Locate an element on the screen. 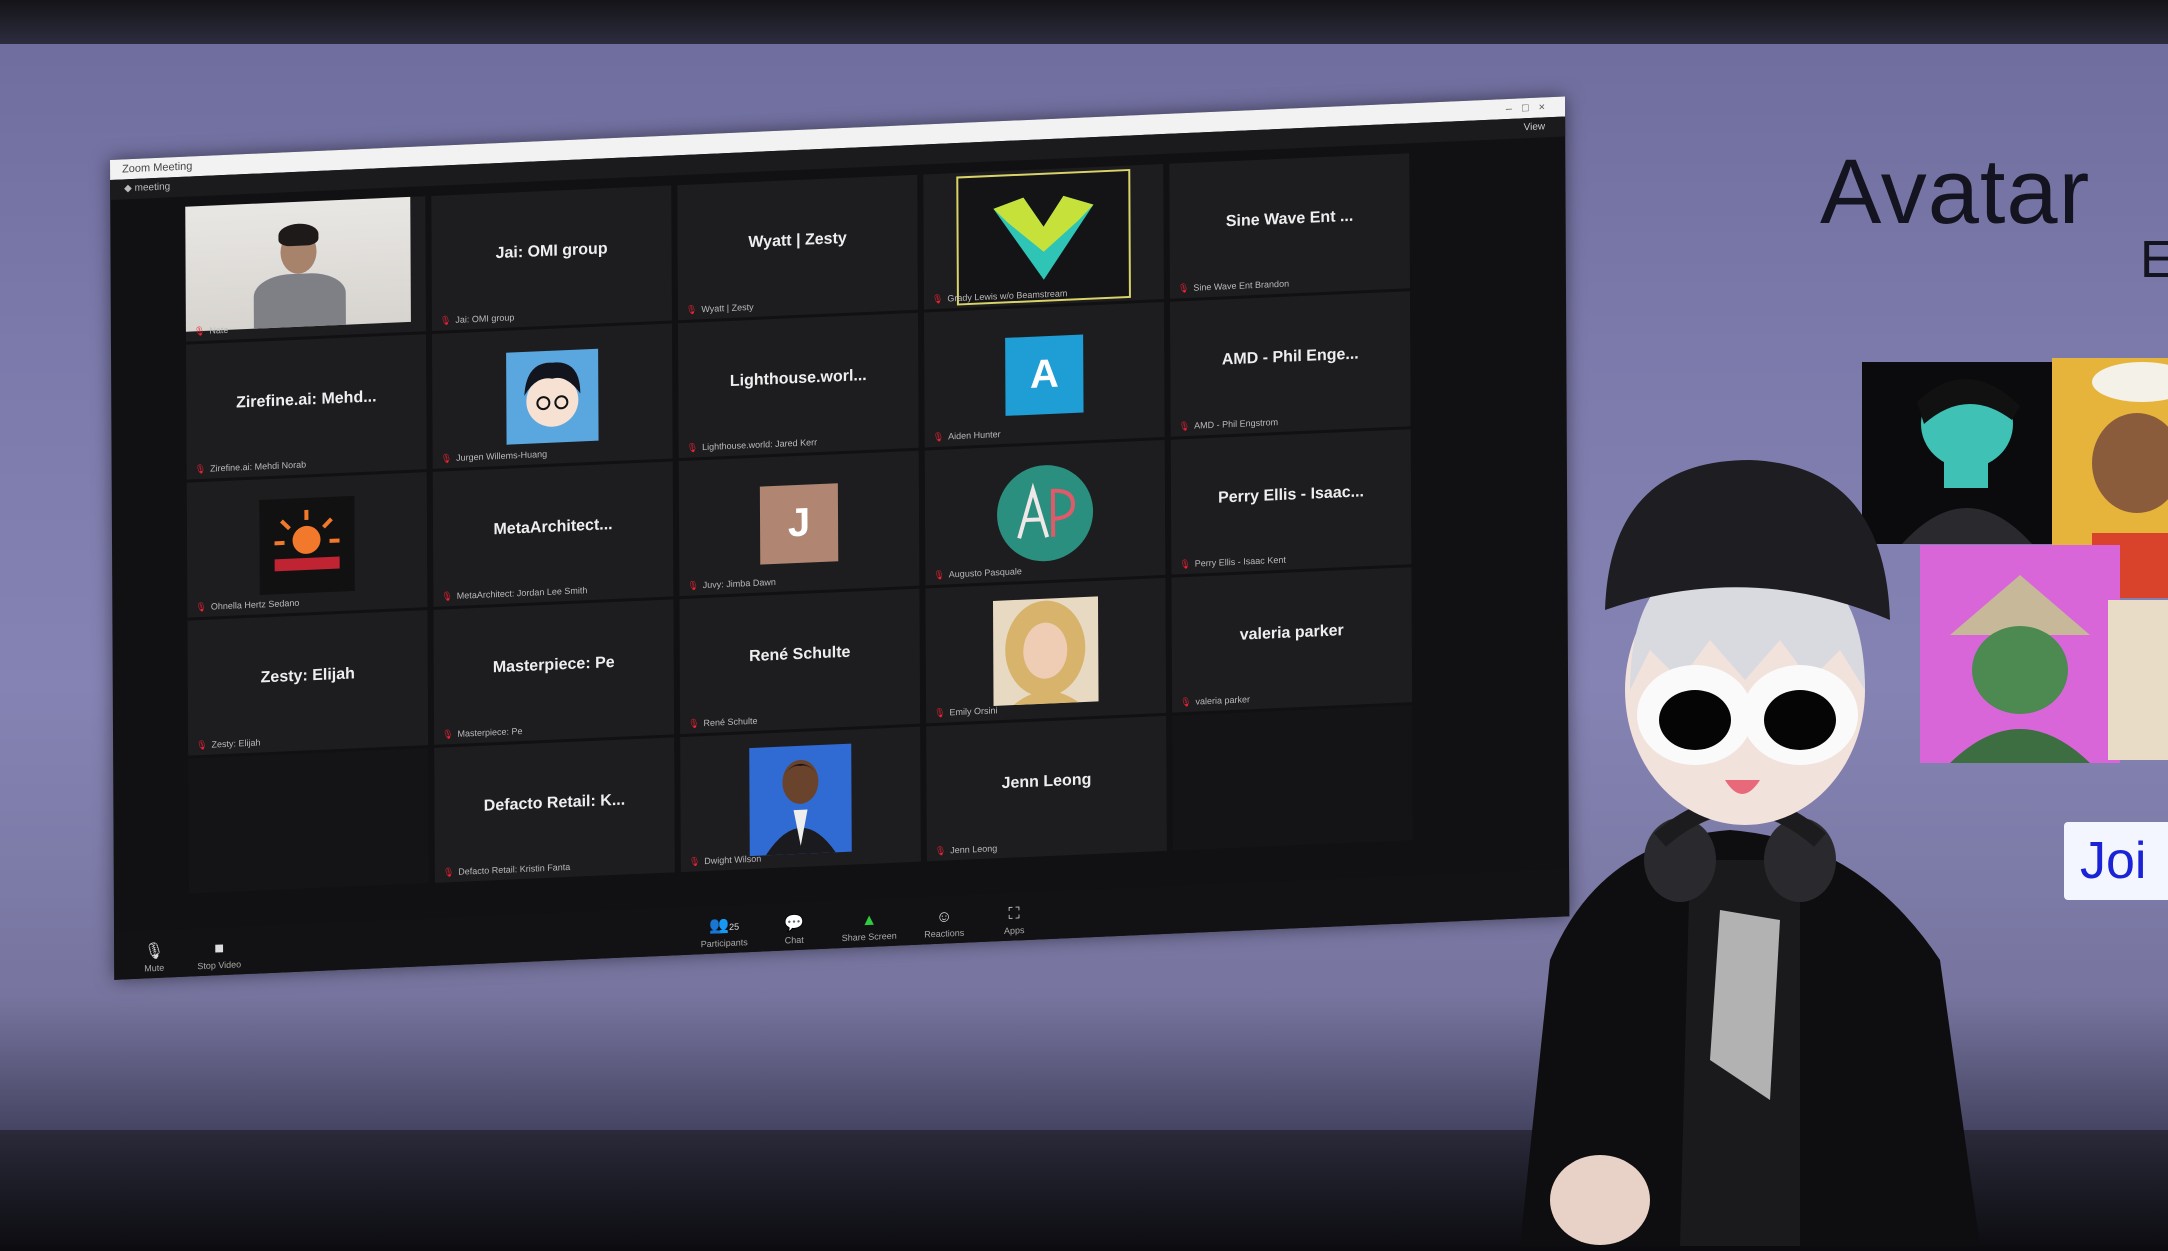 This screenshot has width=2168, height=1251. participant-label: 🎙Augusto Pasquale is located at coordinates (977, 573).